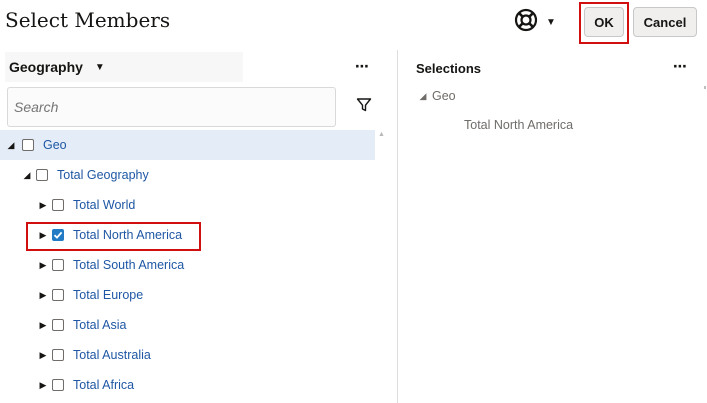  What do you see at coordinates (88, 20) in the screenshot?
I see `dialog-title: Select Members` at bounding box center [88, 20].